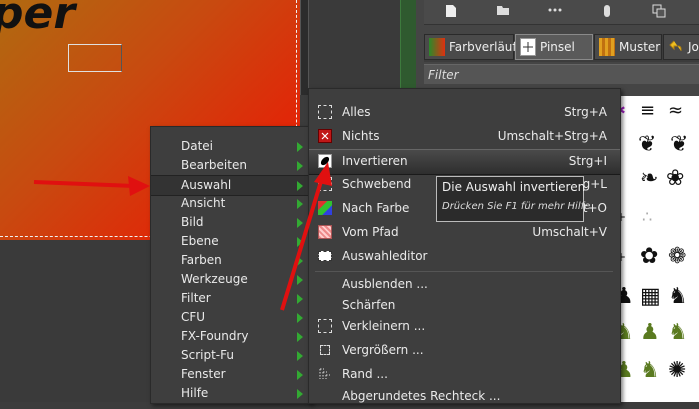 The width and height of the screenshot is (699, 409). I want to click on menu-item-label: Bild, so click(192, 222).